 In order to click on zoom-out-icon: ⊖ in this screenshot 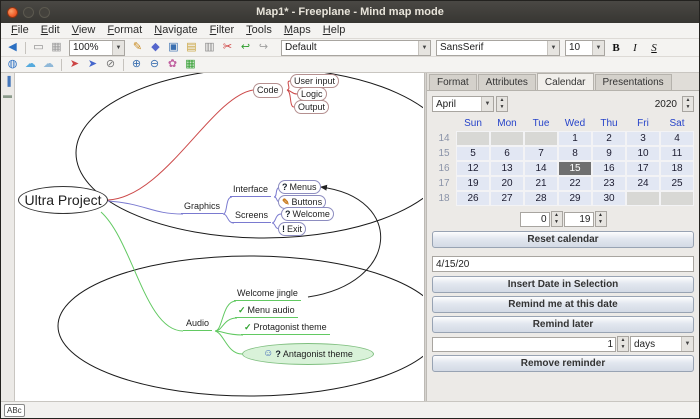, I will do `click(154, 64)`.